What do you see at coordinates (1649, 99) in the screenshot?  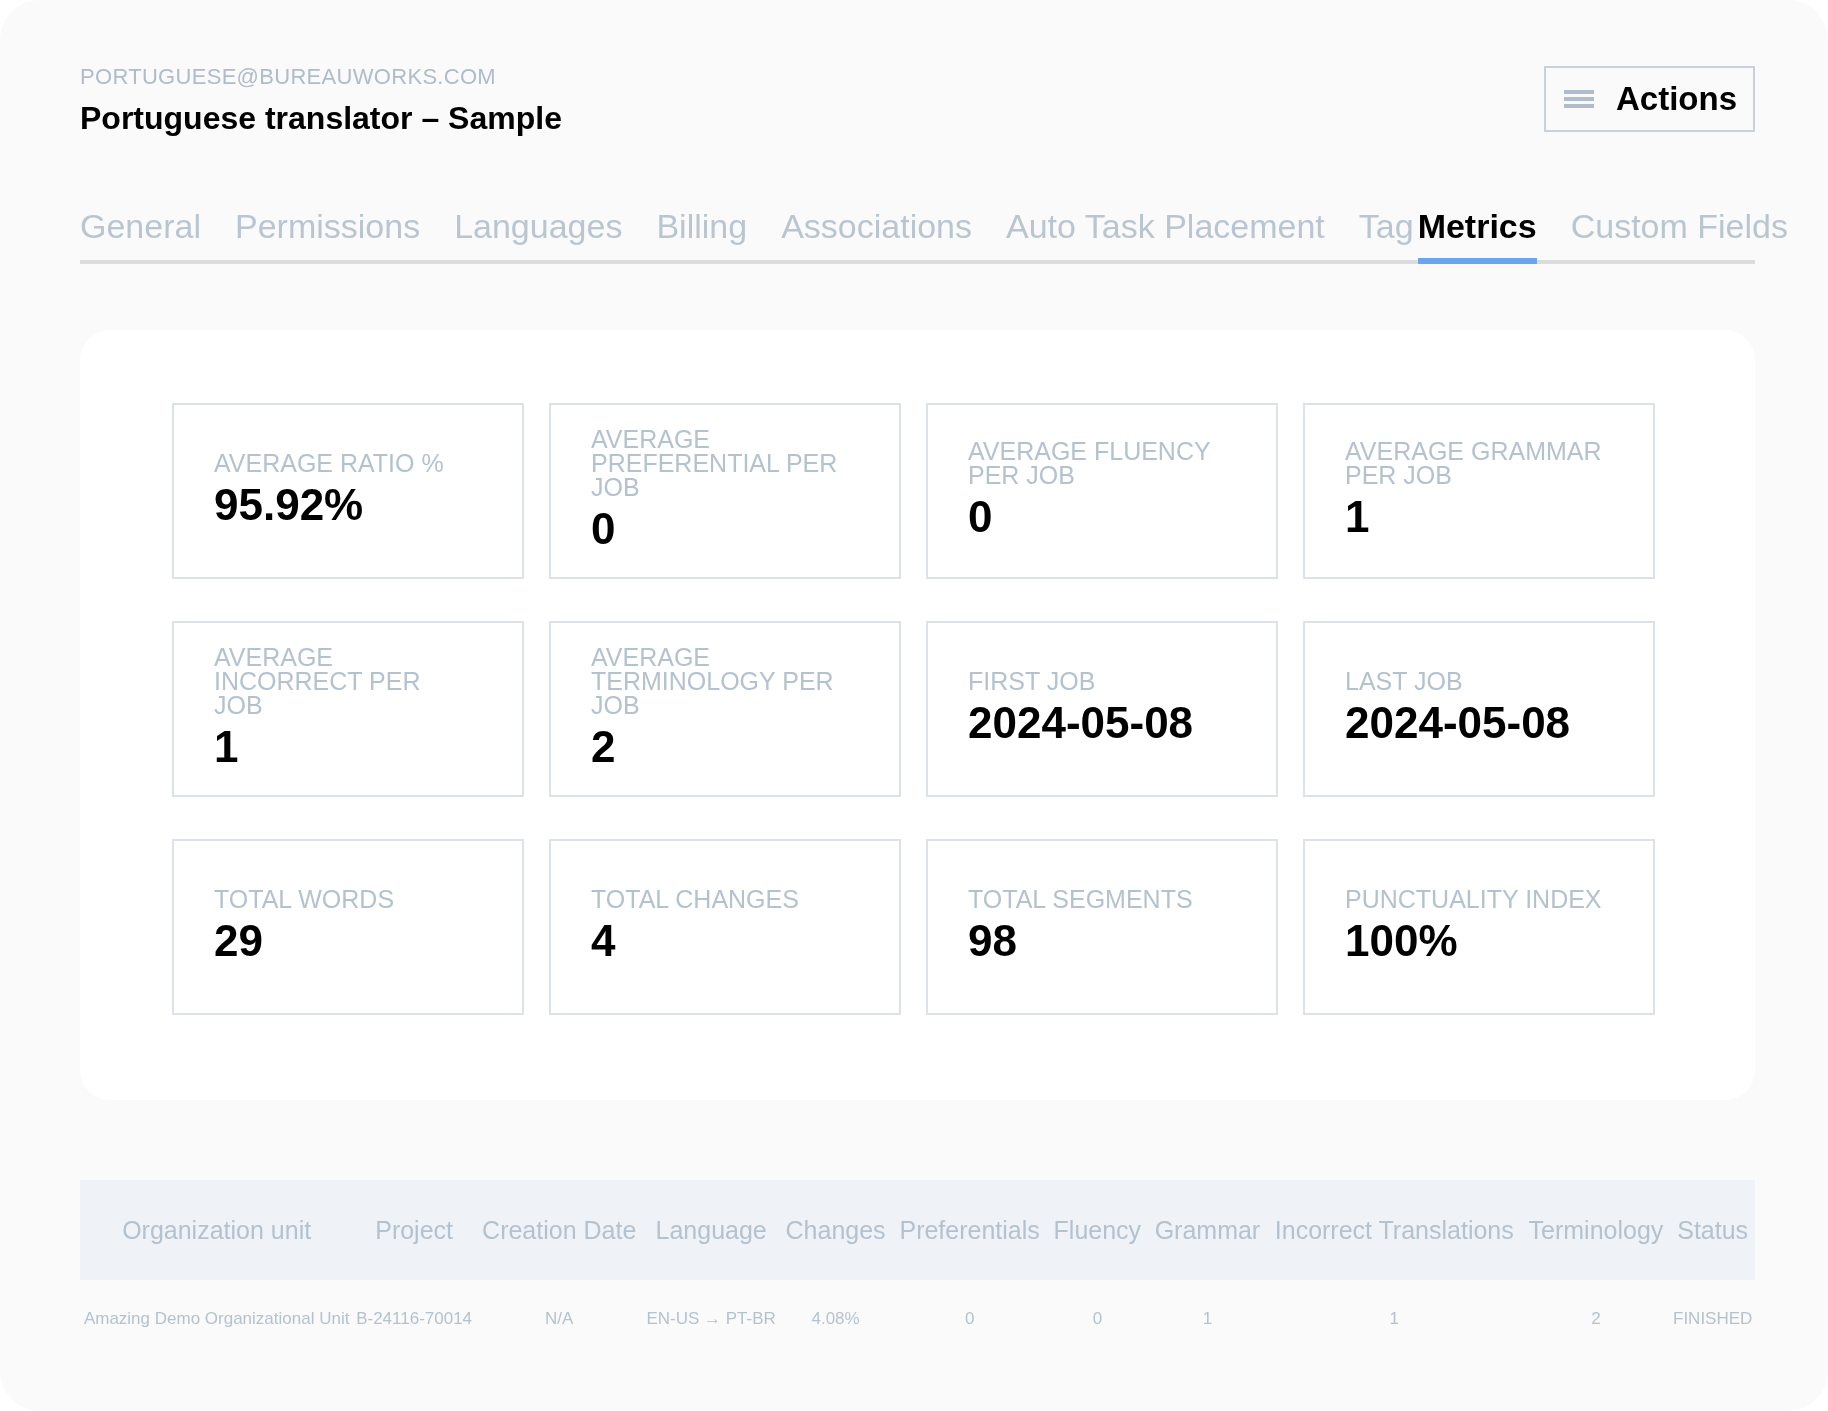 I see `actions-button: Actions` at bounding box center [1649, 99].